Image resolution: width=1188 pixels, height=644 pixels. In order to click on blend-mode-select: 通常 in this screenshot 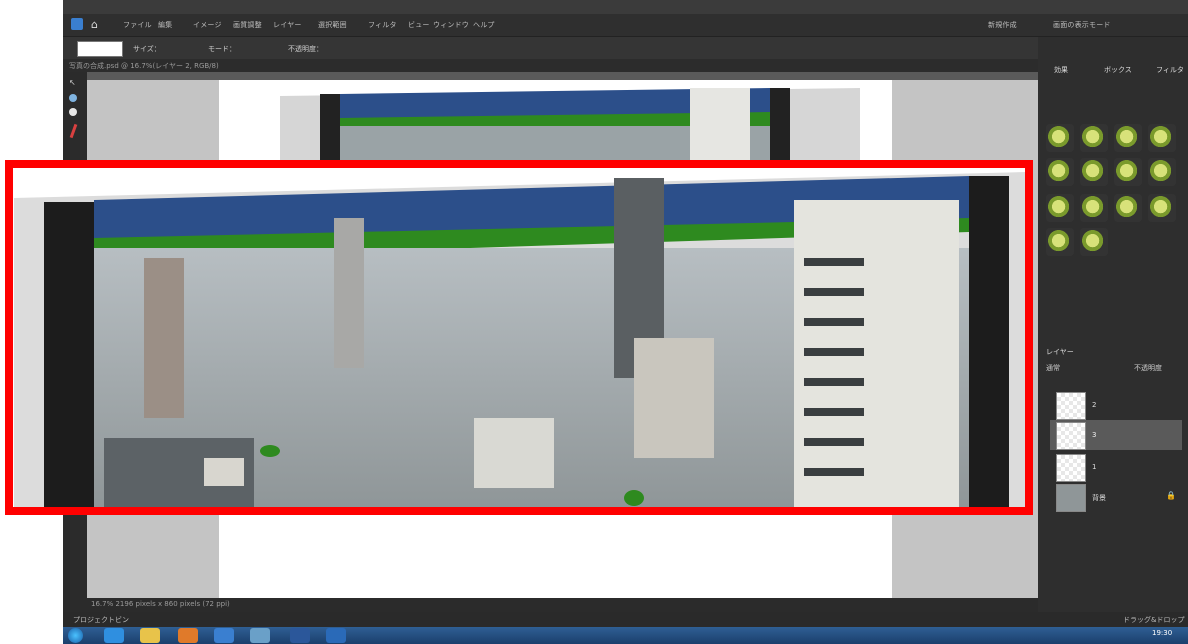, I will do `click(1053, 368)`.